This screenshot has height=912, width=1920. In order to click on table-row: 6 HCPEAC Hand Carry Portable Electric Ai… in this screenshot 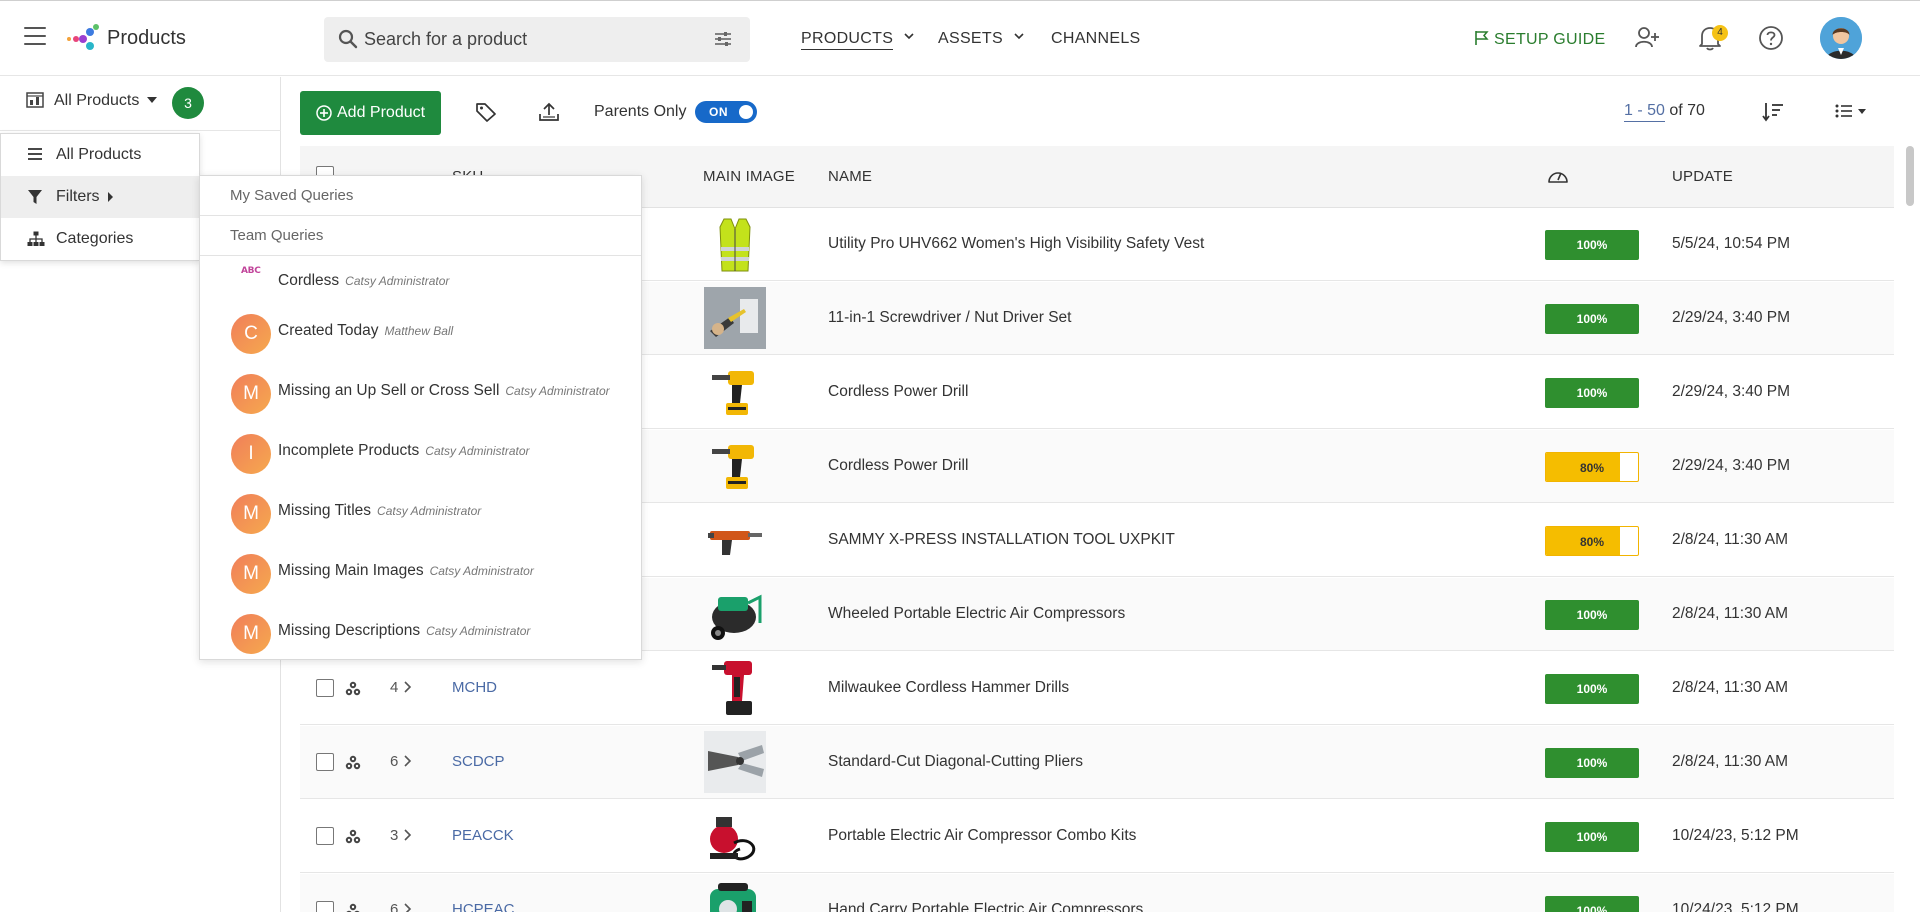, I will do `click(1097, 893)`.